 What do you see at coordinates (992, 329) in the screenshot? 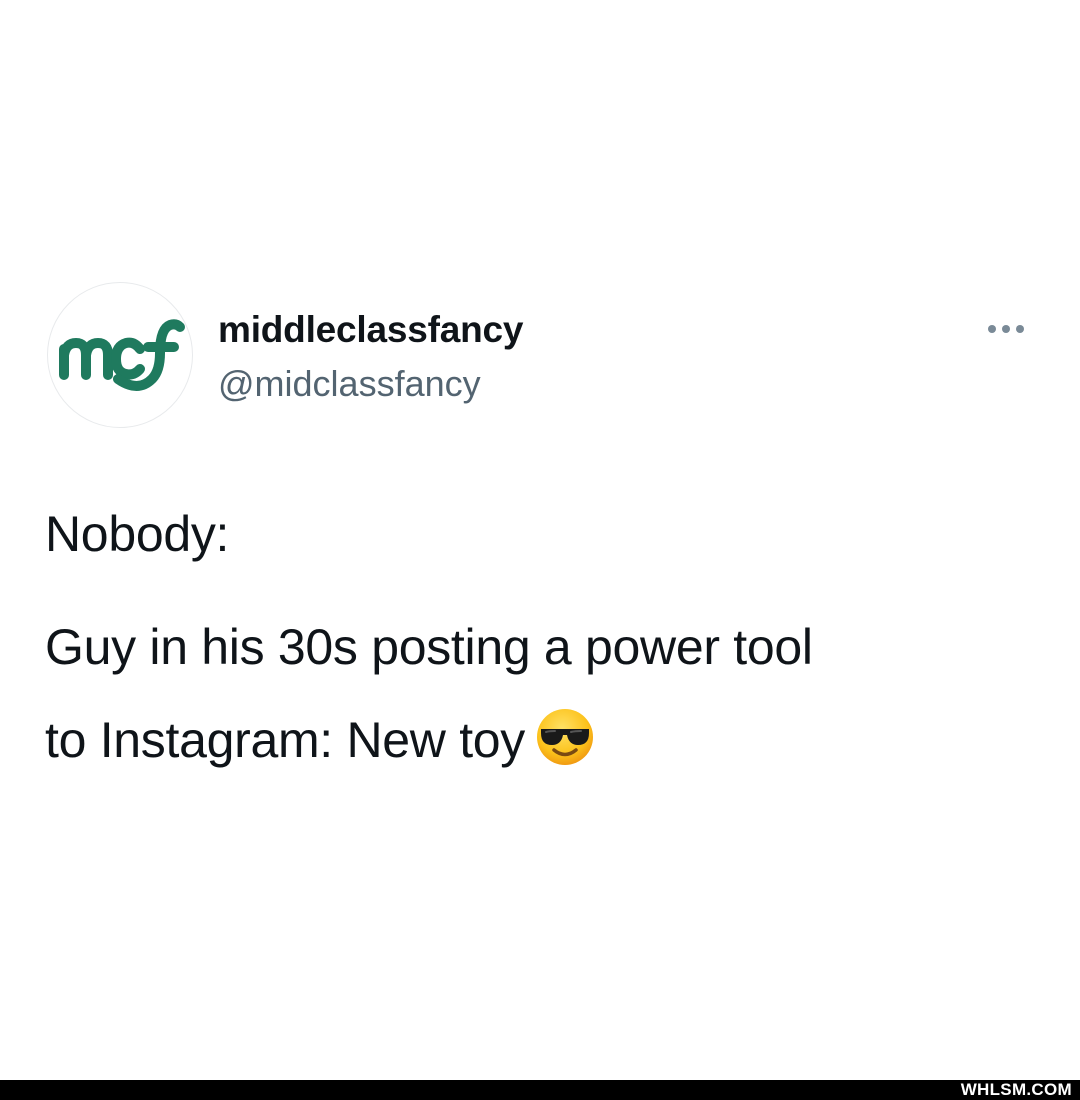
I see `more-horizontal-icon` at bounding box center [992, 329].